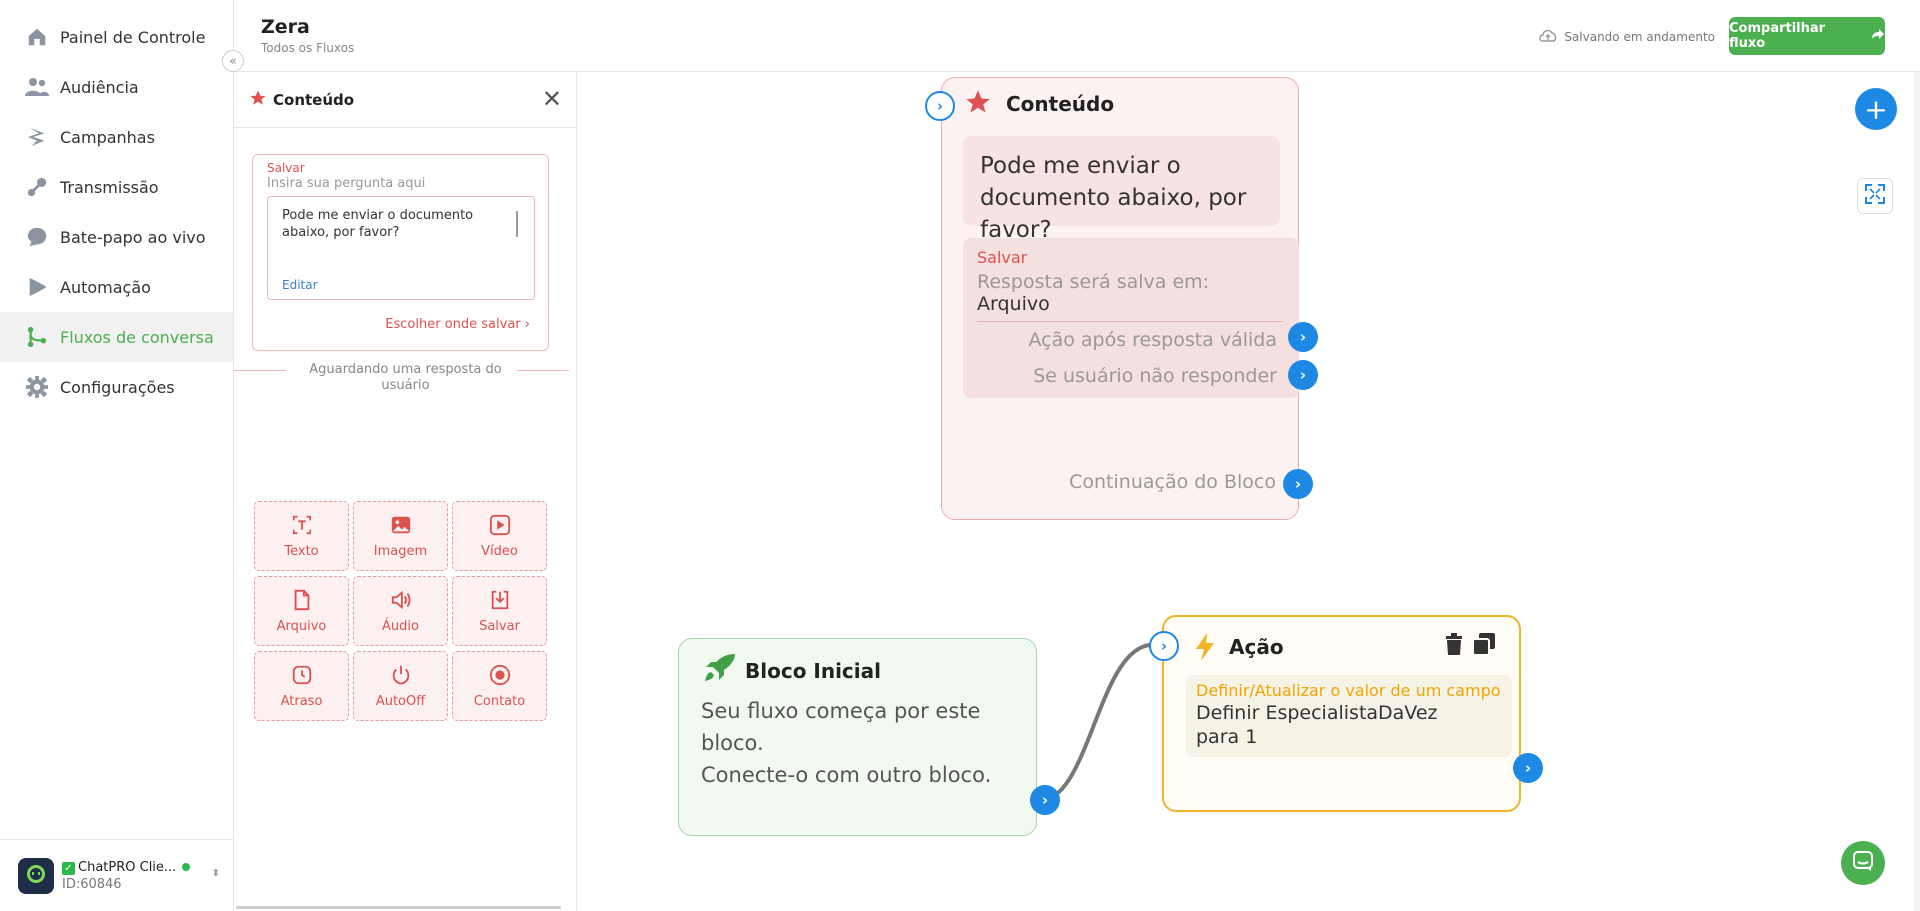 Image resolution: width=1920 pixels, height=911 pixels. What do you see at coordinates (109, 187) in the screenshot?
I see `sidebar-item-label: Transmissão` at bounding box center [109, 187].